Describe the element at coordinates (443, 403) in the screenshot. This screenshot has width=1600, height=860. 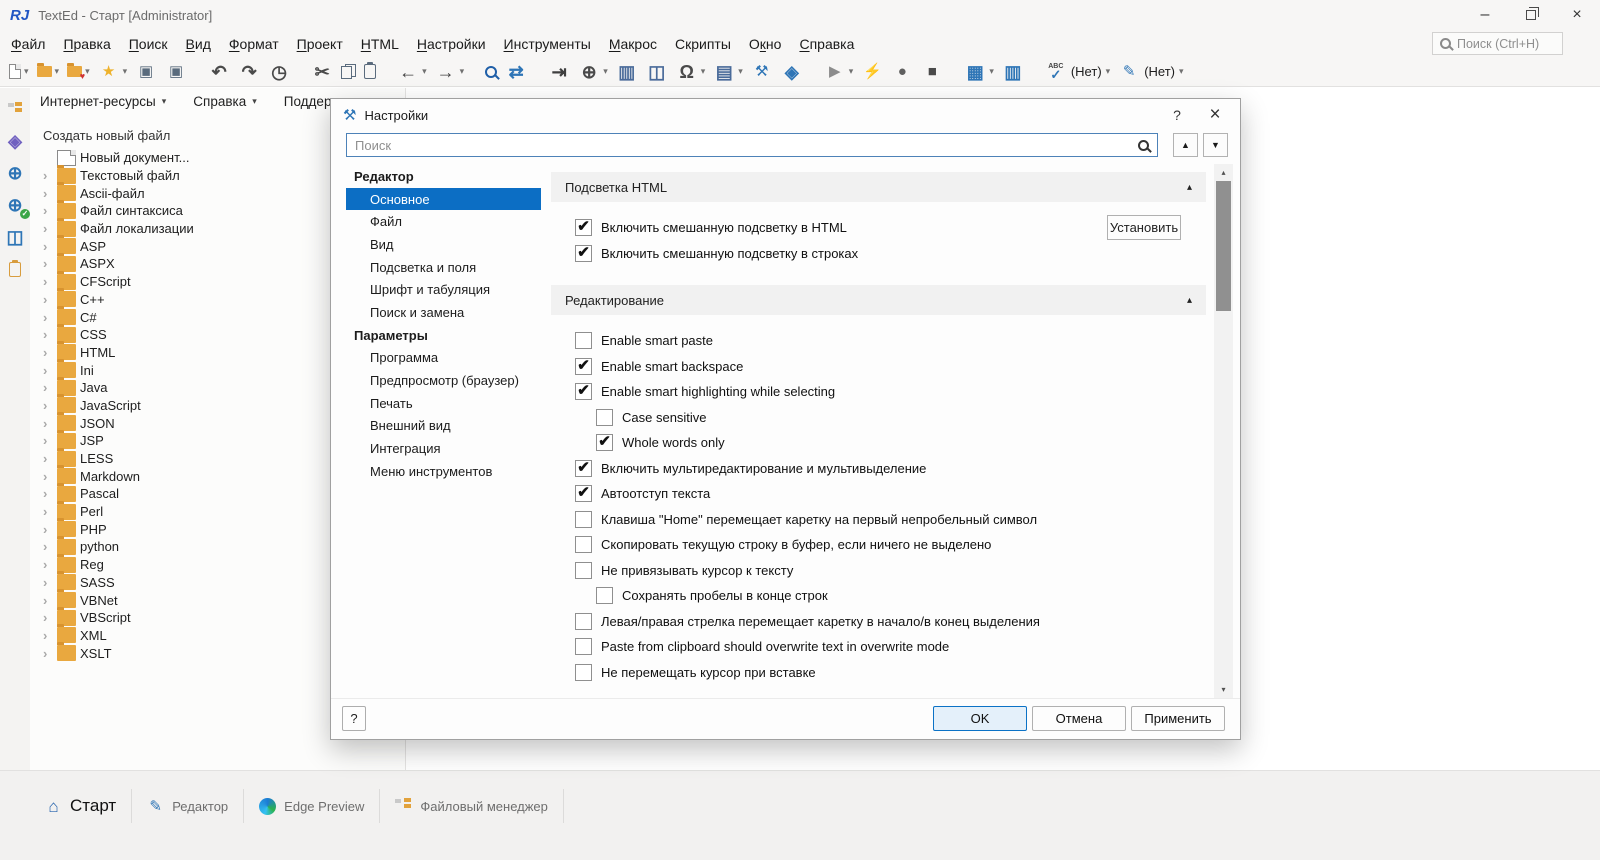
I see `settings-nav-item: Печать` at that location.